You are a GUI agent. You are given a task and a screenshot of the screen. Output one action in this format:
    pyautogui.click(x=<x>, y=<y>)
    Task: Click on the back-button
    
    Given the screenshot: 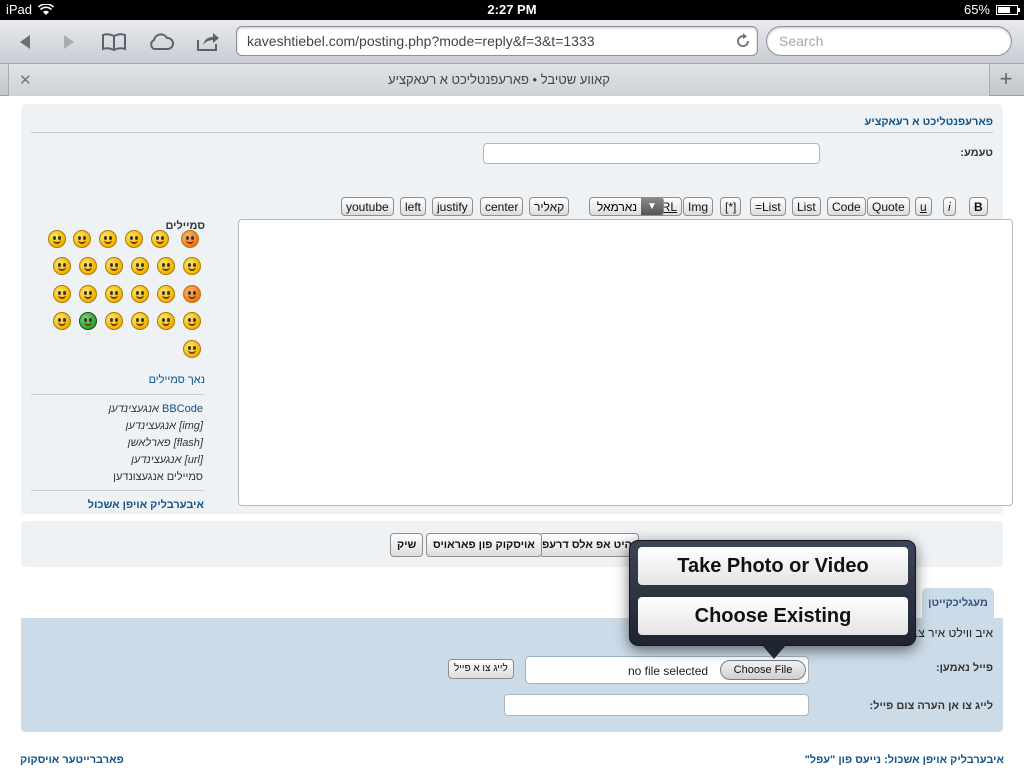 What is the action you would take?
    pyautogui.click(x=25, y=42)
    